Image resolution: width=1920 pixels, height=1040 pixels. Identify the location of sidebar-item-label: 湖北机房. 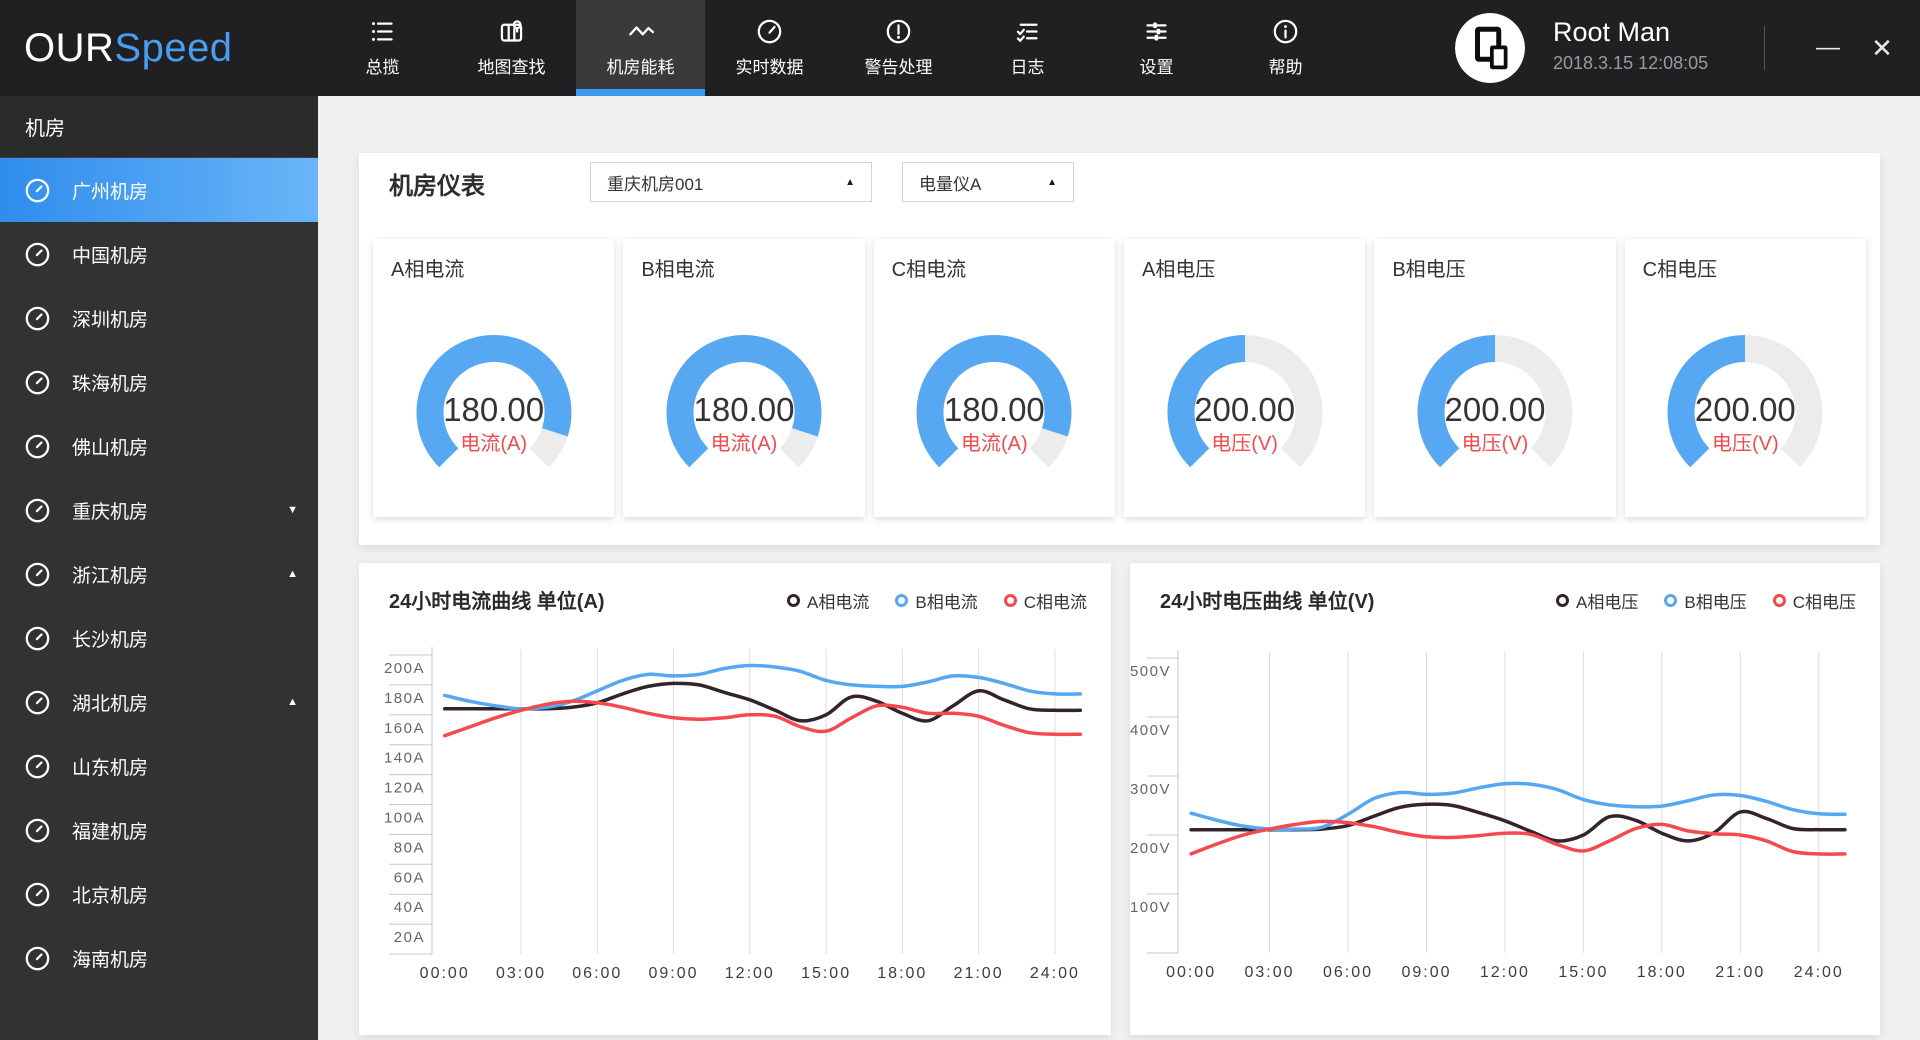
(110, 704).